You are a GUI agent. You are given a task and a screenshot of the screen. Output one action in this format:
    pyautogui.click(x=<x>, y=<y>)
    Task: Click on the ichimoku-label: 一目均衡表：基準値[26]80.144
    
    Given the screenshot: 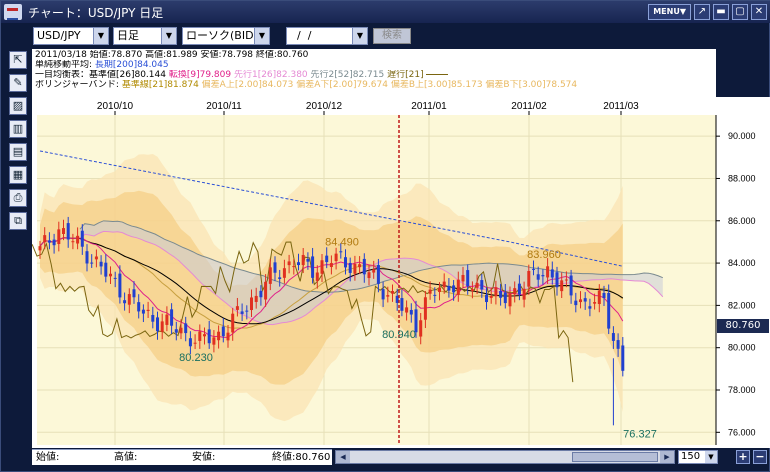 What is the action you would take?
    pyautogui.click(x=100, y=75)
    